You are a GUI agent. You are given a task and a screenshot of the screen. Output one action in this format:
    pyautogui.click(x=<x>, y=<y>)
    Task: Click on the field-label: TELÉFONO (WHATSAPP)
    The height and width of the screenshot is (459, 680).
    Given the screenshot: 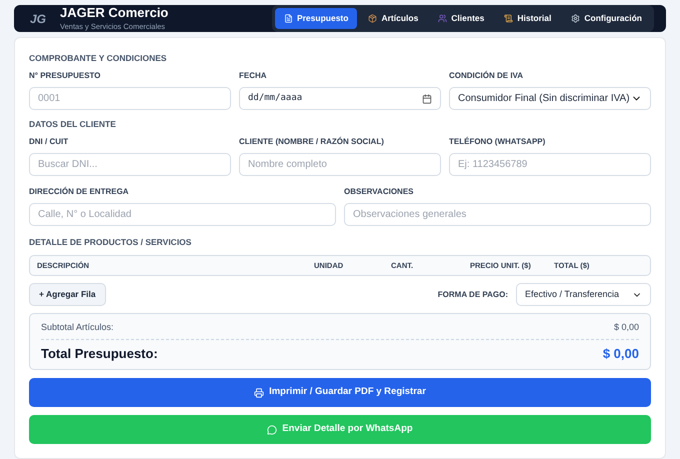 What is the action you would take?
    pyautogui.click(x=497, y=142)
    